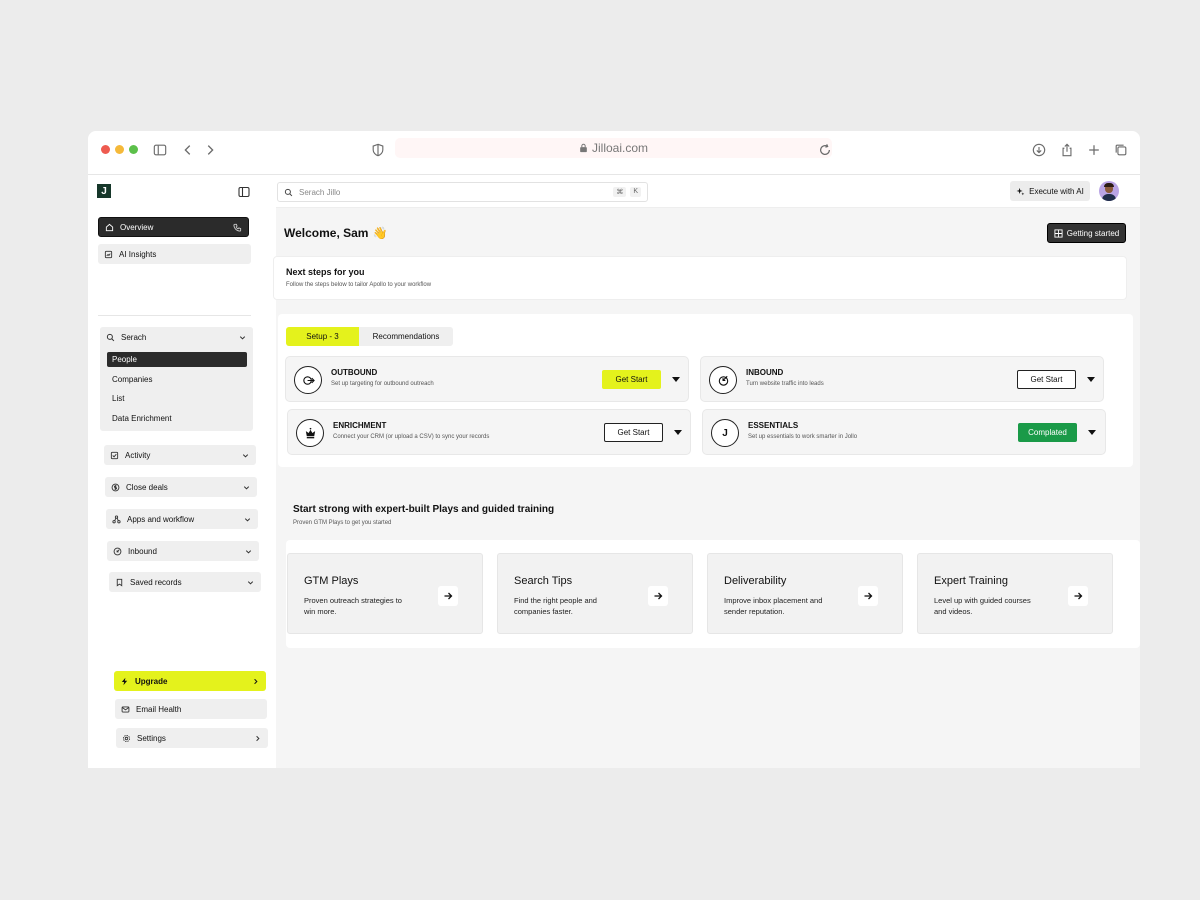  I want to click on sidebar-item-label: AI Insights, so click(138, 254).